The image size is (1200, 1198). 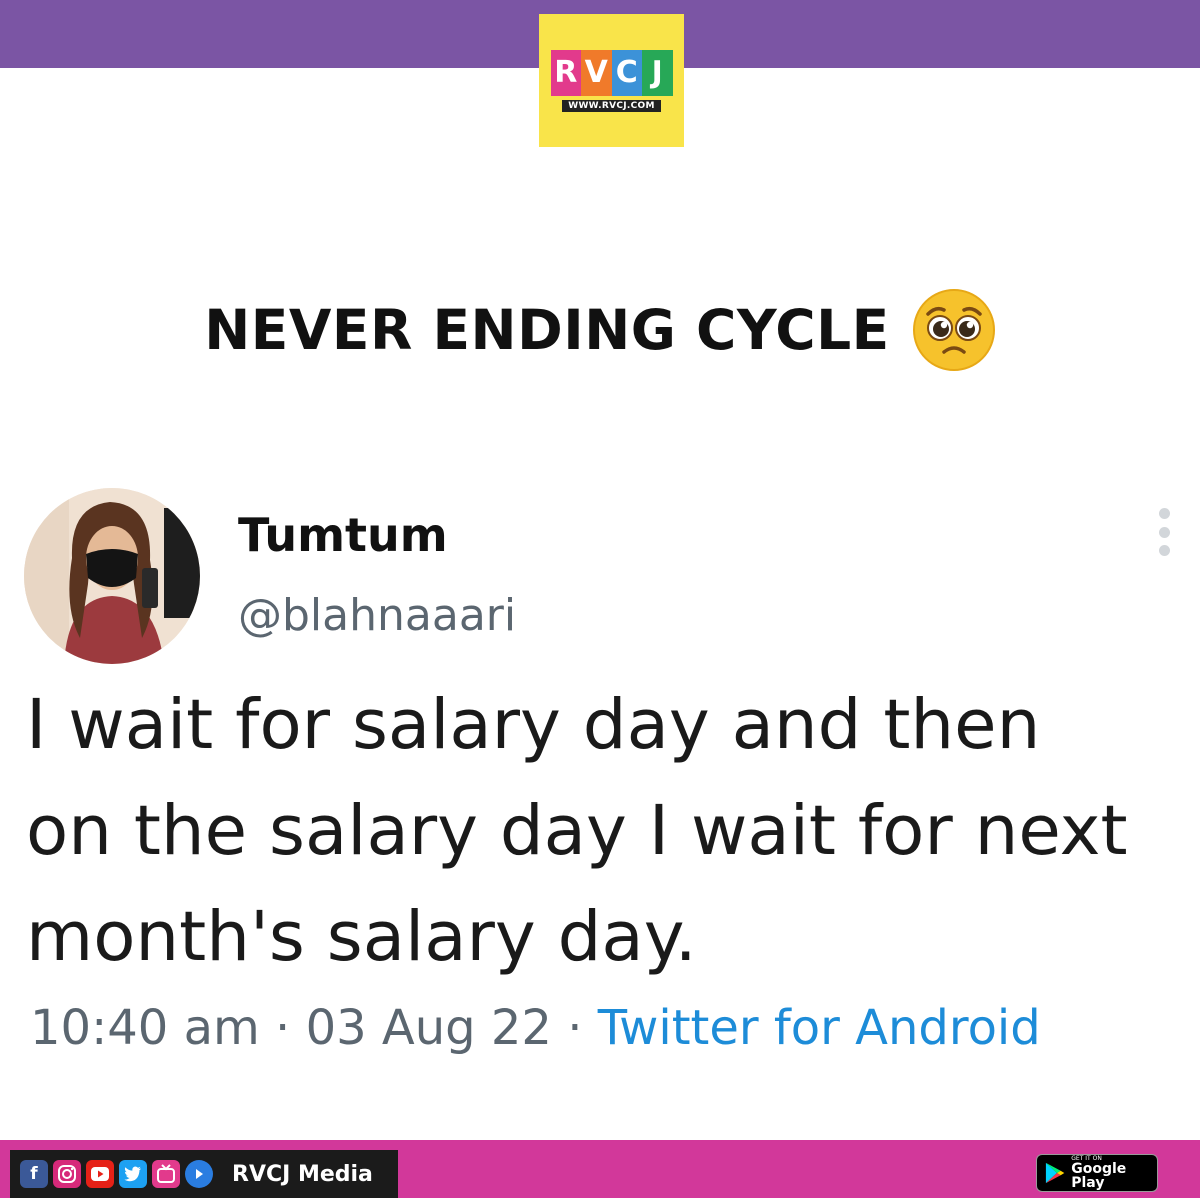 What do you see at coordinates (1099, 1176) in the screenshot?
I see `badge-store-name: Google Play` at bounding box center [1099, 1176].